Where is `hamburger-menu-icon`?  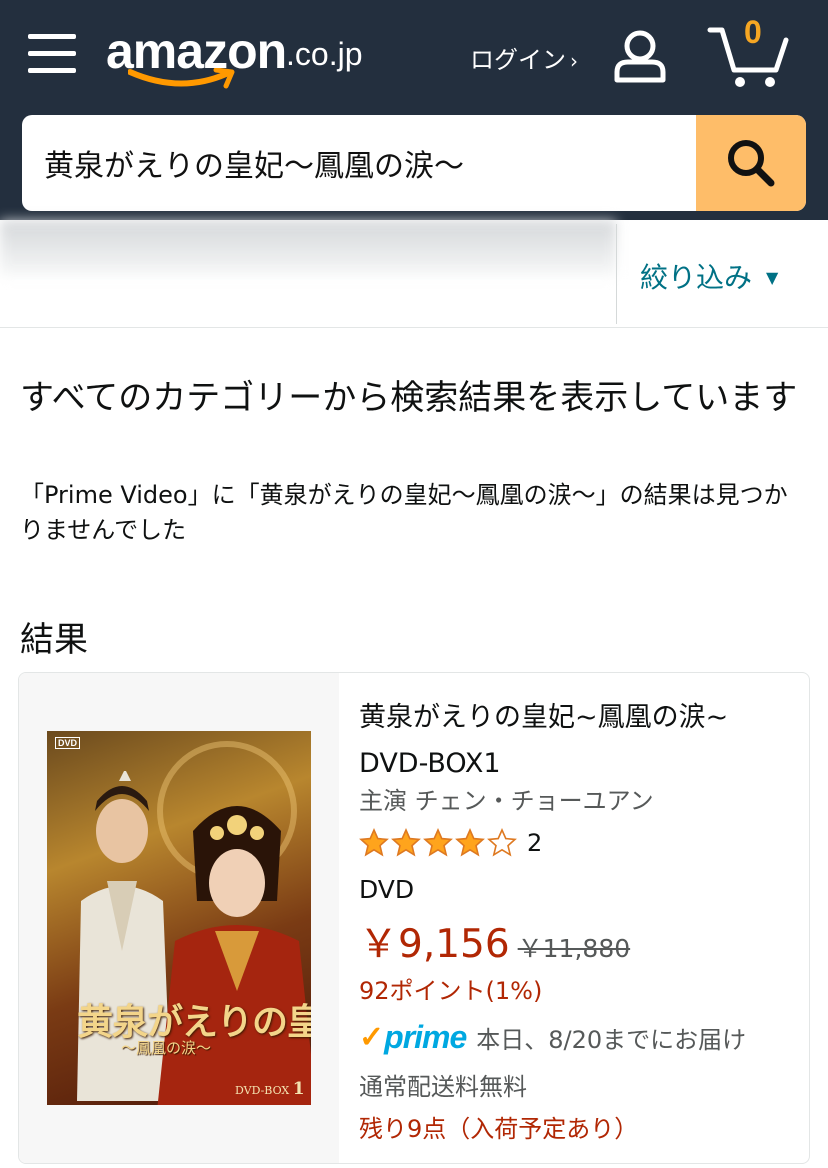
hamburger-menu-icon is located at coordinates (52, 54).